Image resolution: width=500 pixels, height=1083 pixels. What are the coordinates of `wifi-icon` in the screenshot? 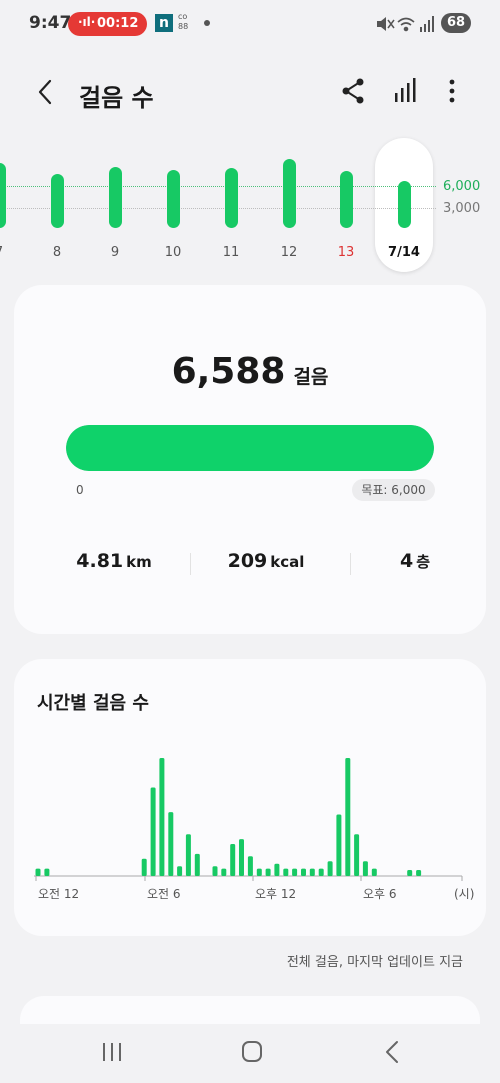 It's located at (406, 24).